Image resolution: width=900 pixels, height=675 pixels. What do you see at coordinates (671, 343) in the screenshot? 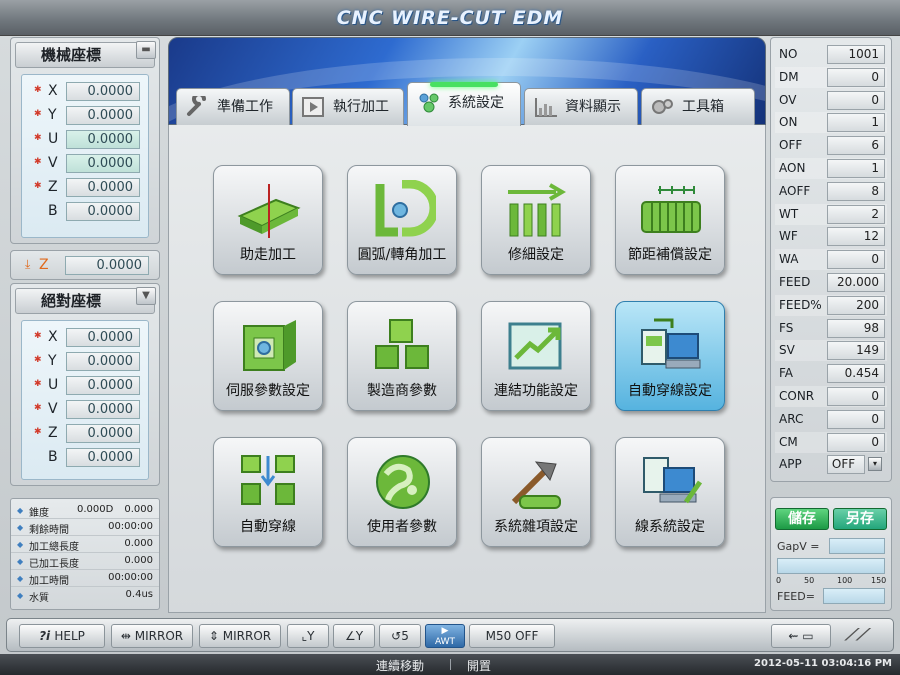
I see `auto-threading-settings-icon` at bounding box center [671, 343].